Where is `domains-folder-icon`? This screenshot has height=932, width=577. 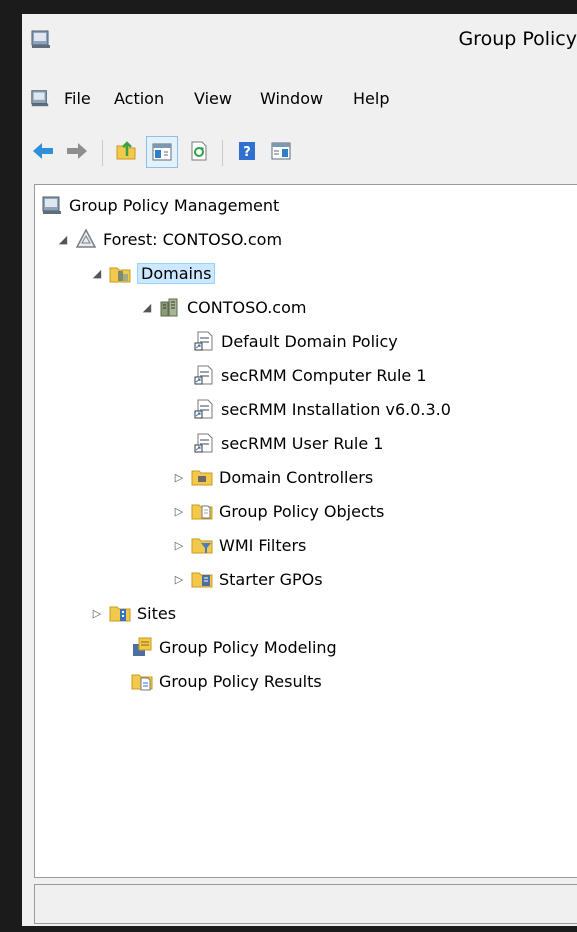
domains-folder-icon is located at coordinates (120, 273).